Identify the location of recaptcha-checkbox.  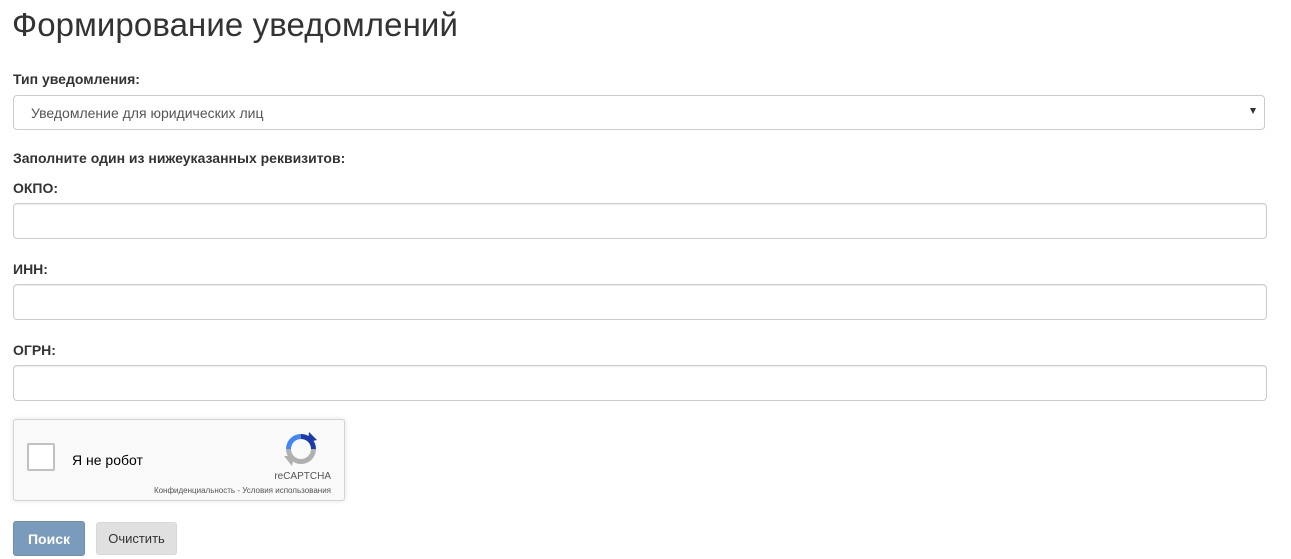
(41, 457).